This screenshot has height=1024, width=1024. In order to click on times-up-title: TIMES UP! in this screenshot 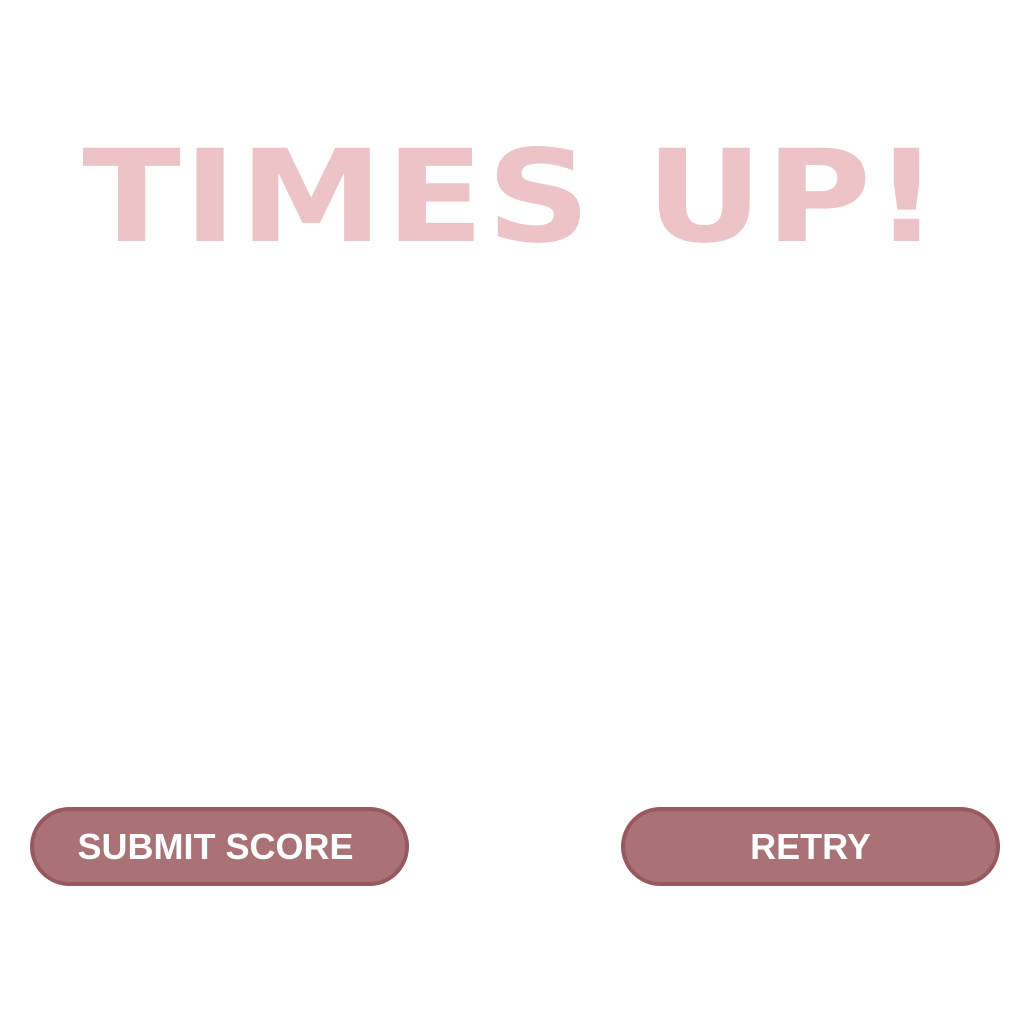, I will do `click(512, 197)`.